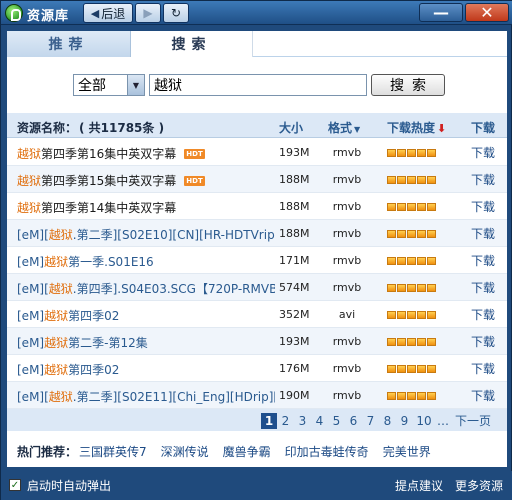 The width and height of the screenshot is (512, 500). Describe the element at coordinates (146, 153) in the screenshot. I see `result-name: 越狱第四季第16集中英双字幕 HDT` at that location.